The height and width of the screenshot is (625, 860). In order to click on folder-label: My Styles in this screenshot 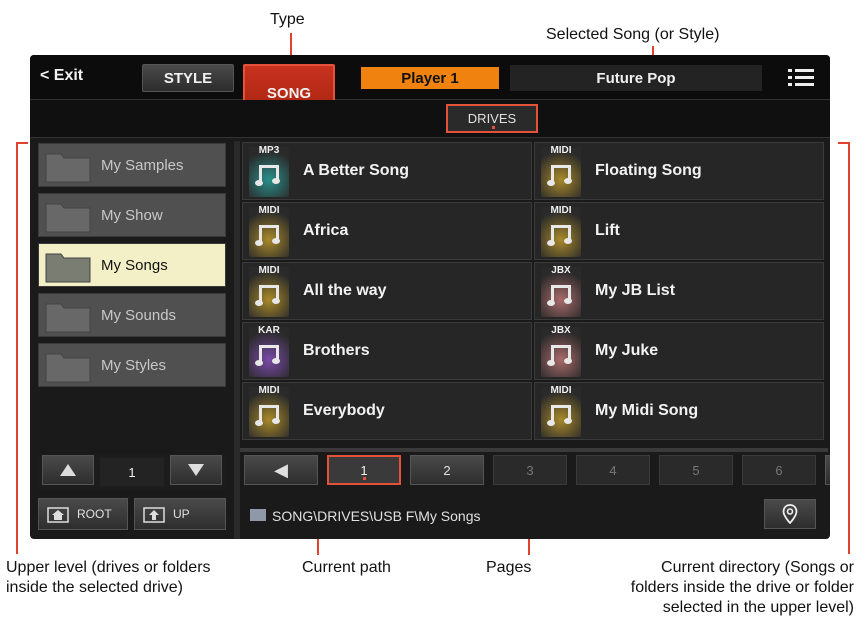, I will do `click(134, 365)`.